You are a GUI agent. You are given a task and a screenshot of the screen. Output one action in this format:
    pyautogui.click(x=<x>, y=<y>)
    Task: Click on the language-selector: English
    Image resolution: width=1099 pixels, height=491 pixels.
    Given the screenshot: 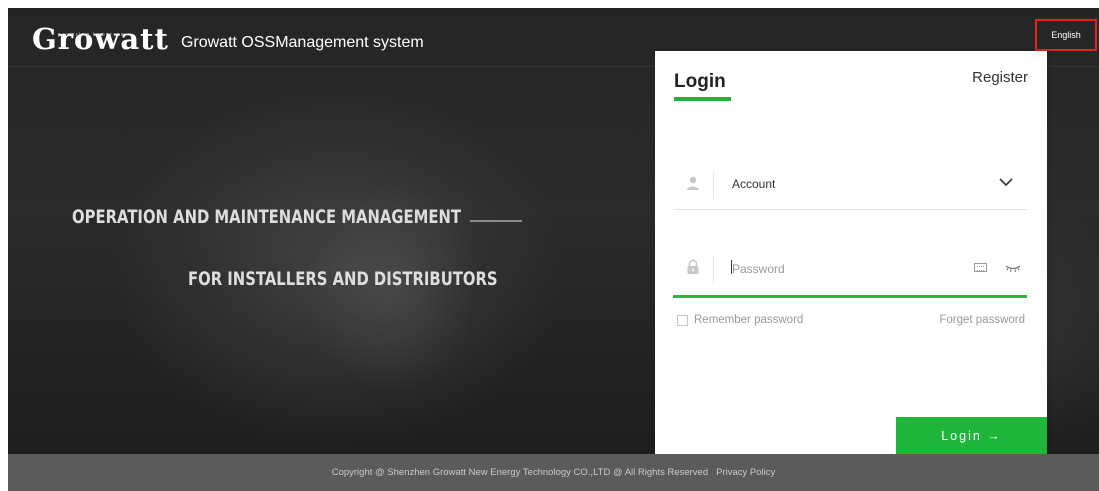 What is the action you would take?
    pyautogui.click(x=1066, y=35)
    